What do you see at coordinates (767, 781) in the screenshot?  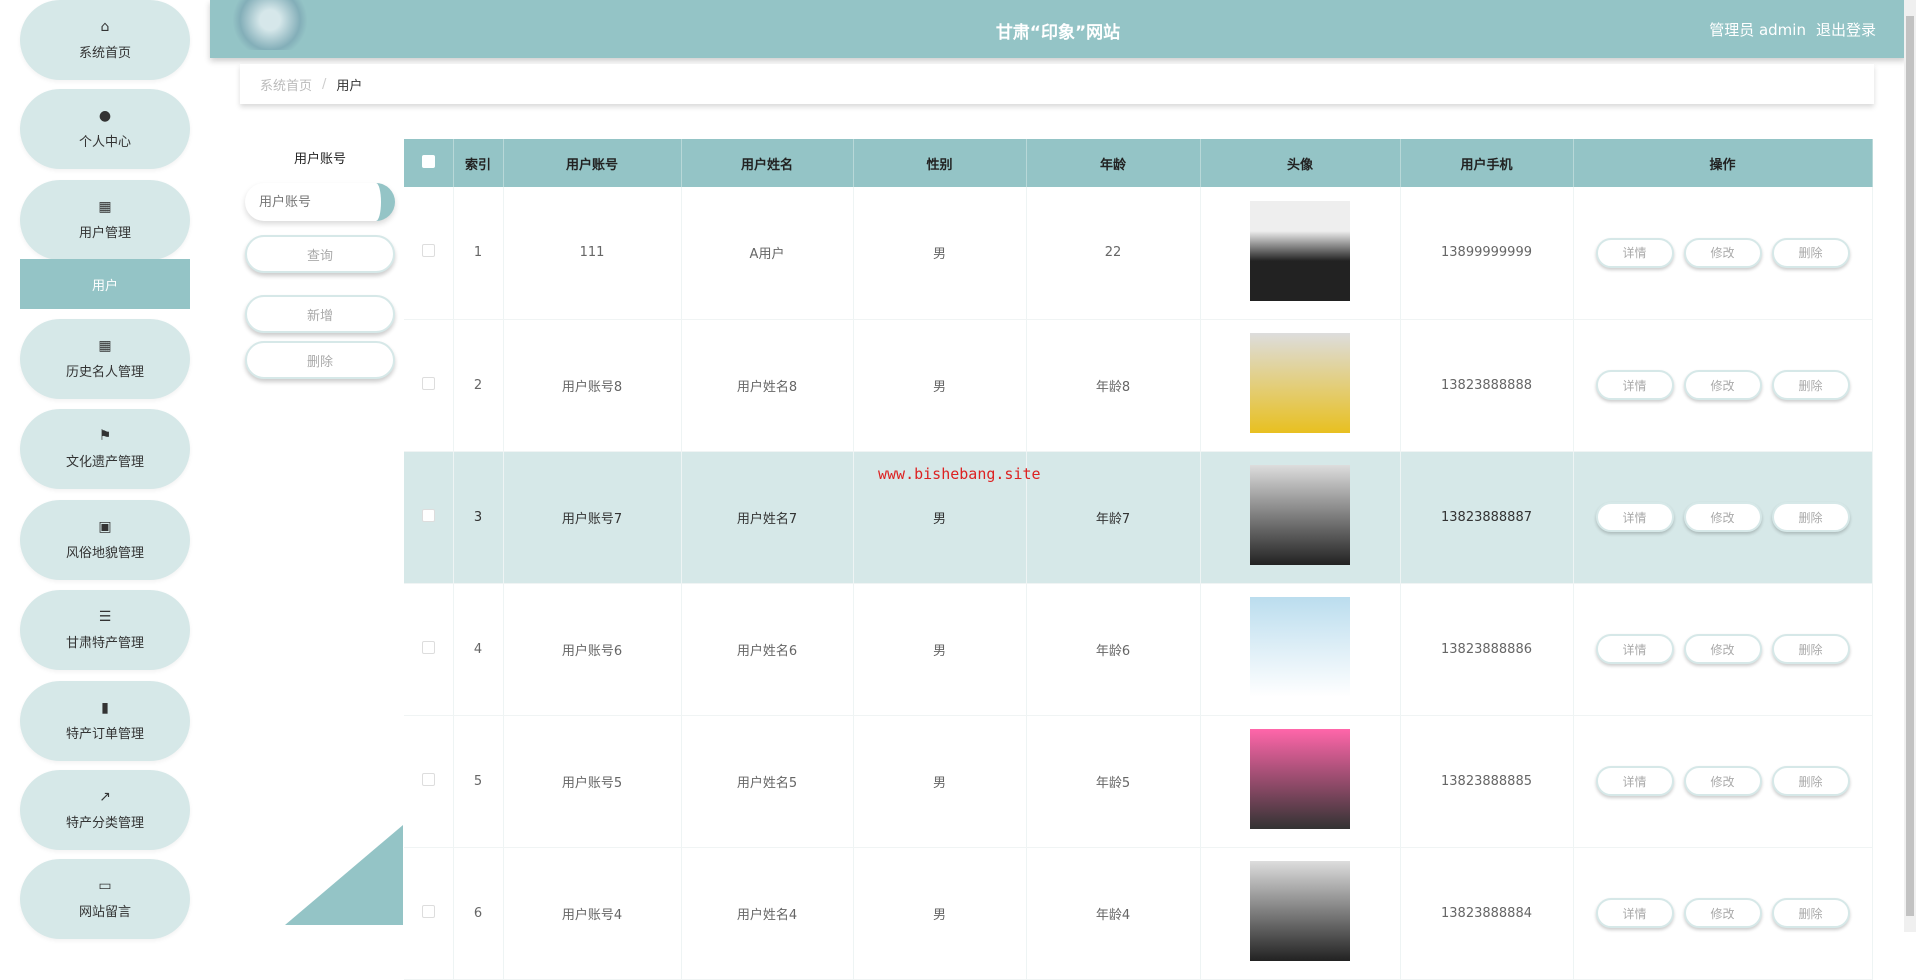 I see `cell-name: 用户姓名5` at bounding box center [767, 781].